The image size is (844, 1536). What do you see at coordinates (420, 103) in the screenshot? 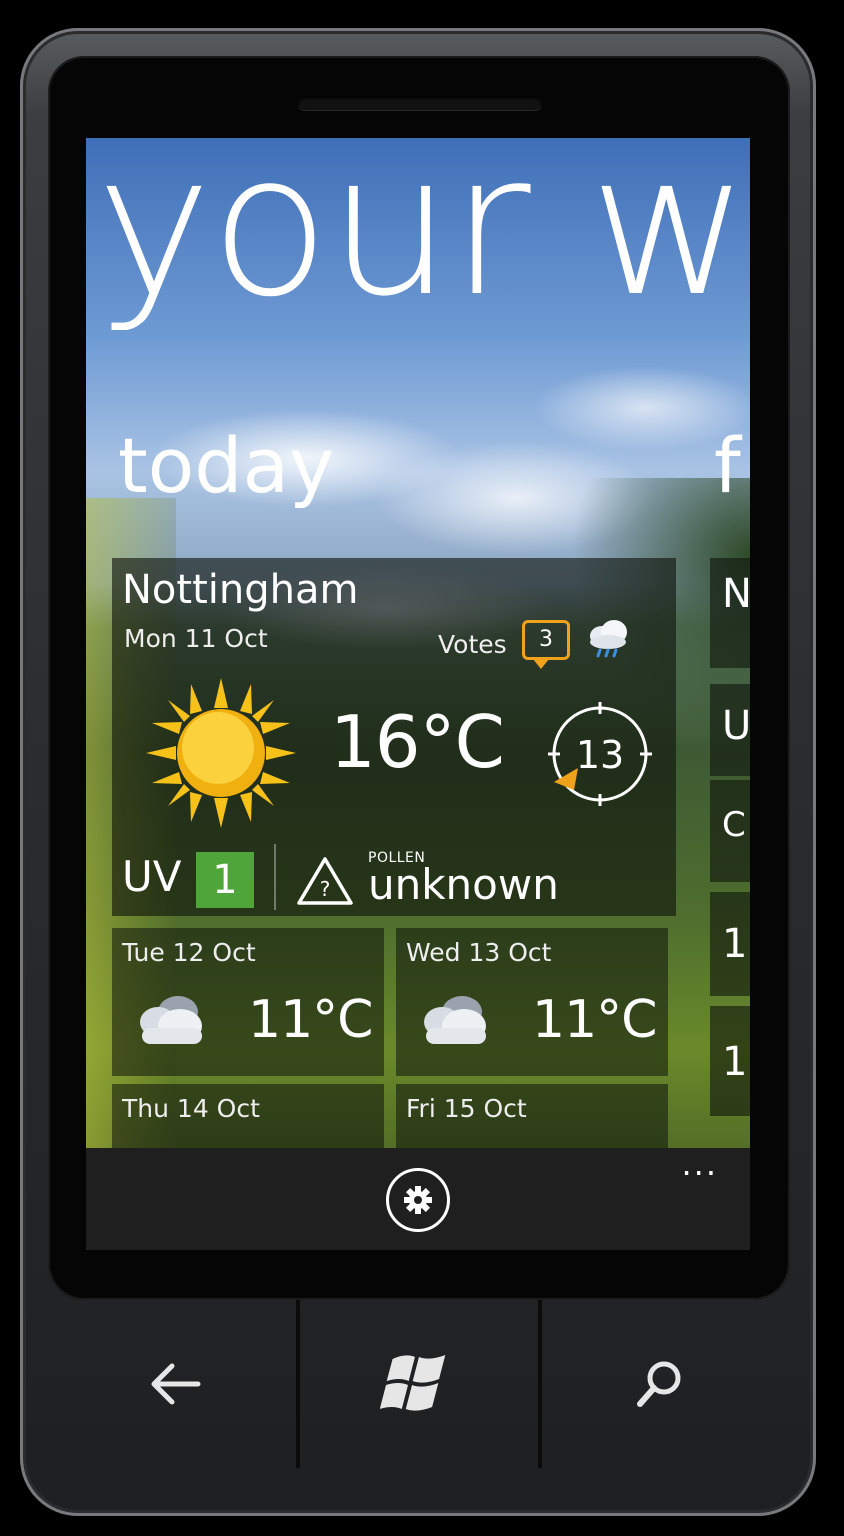
I see `earpiece-speaker` at bounding box center [420, 103].